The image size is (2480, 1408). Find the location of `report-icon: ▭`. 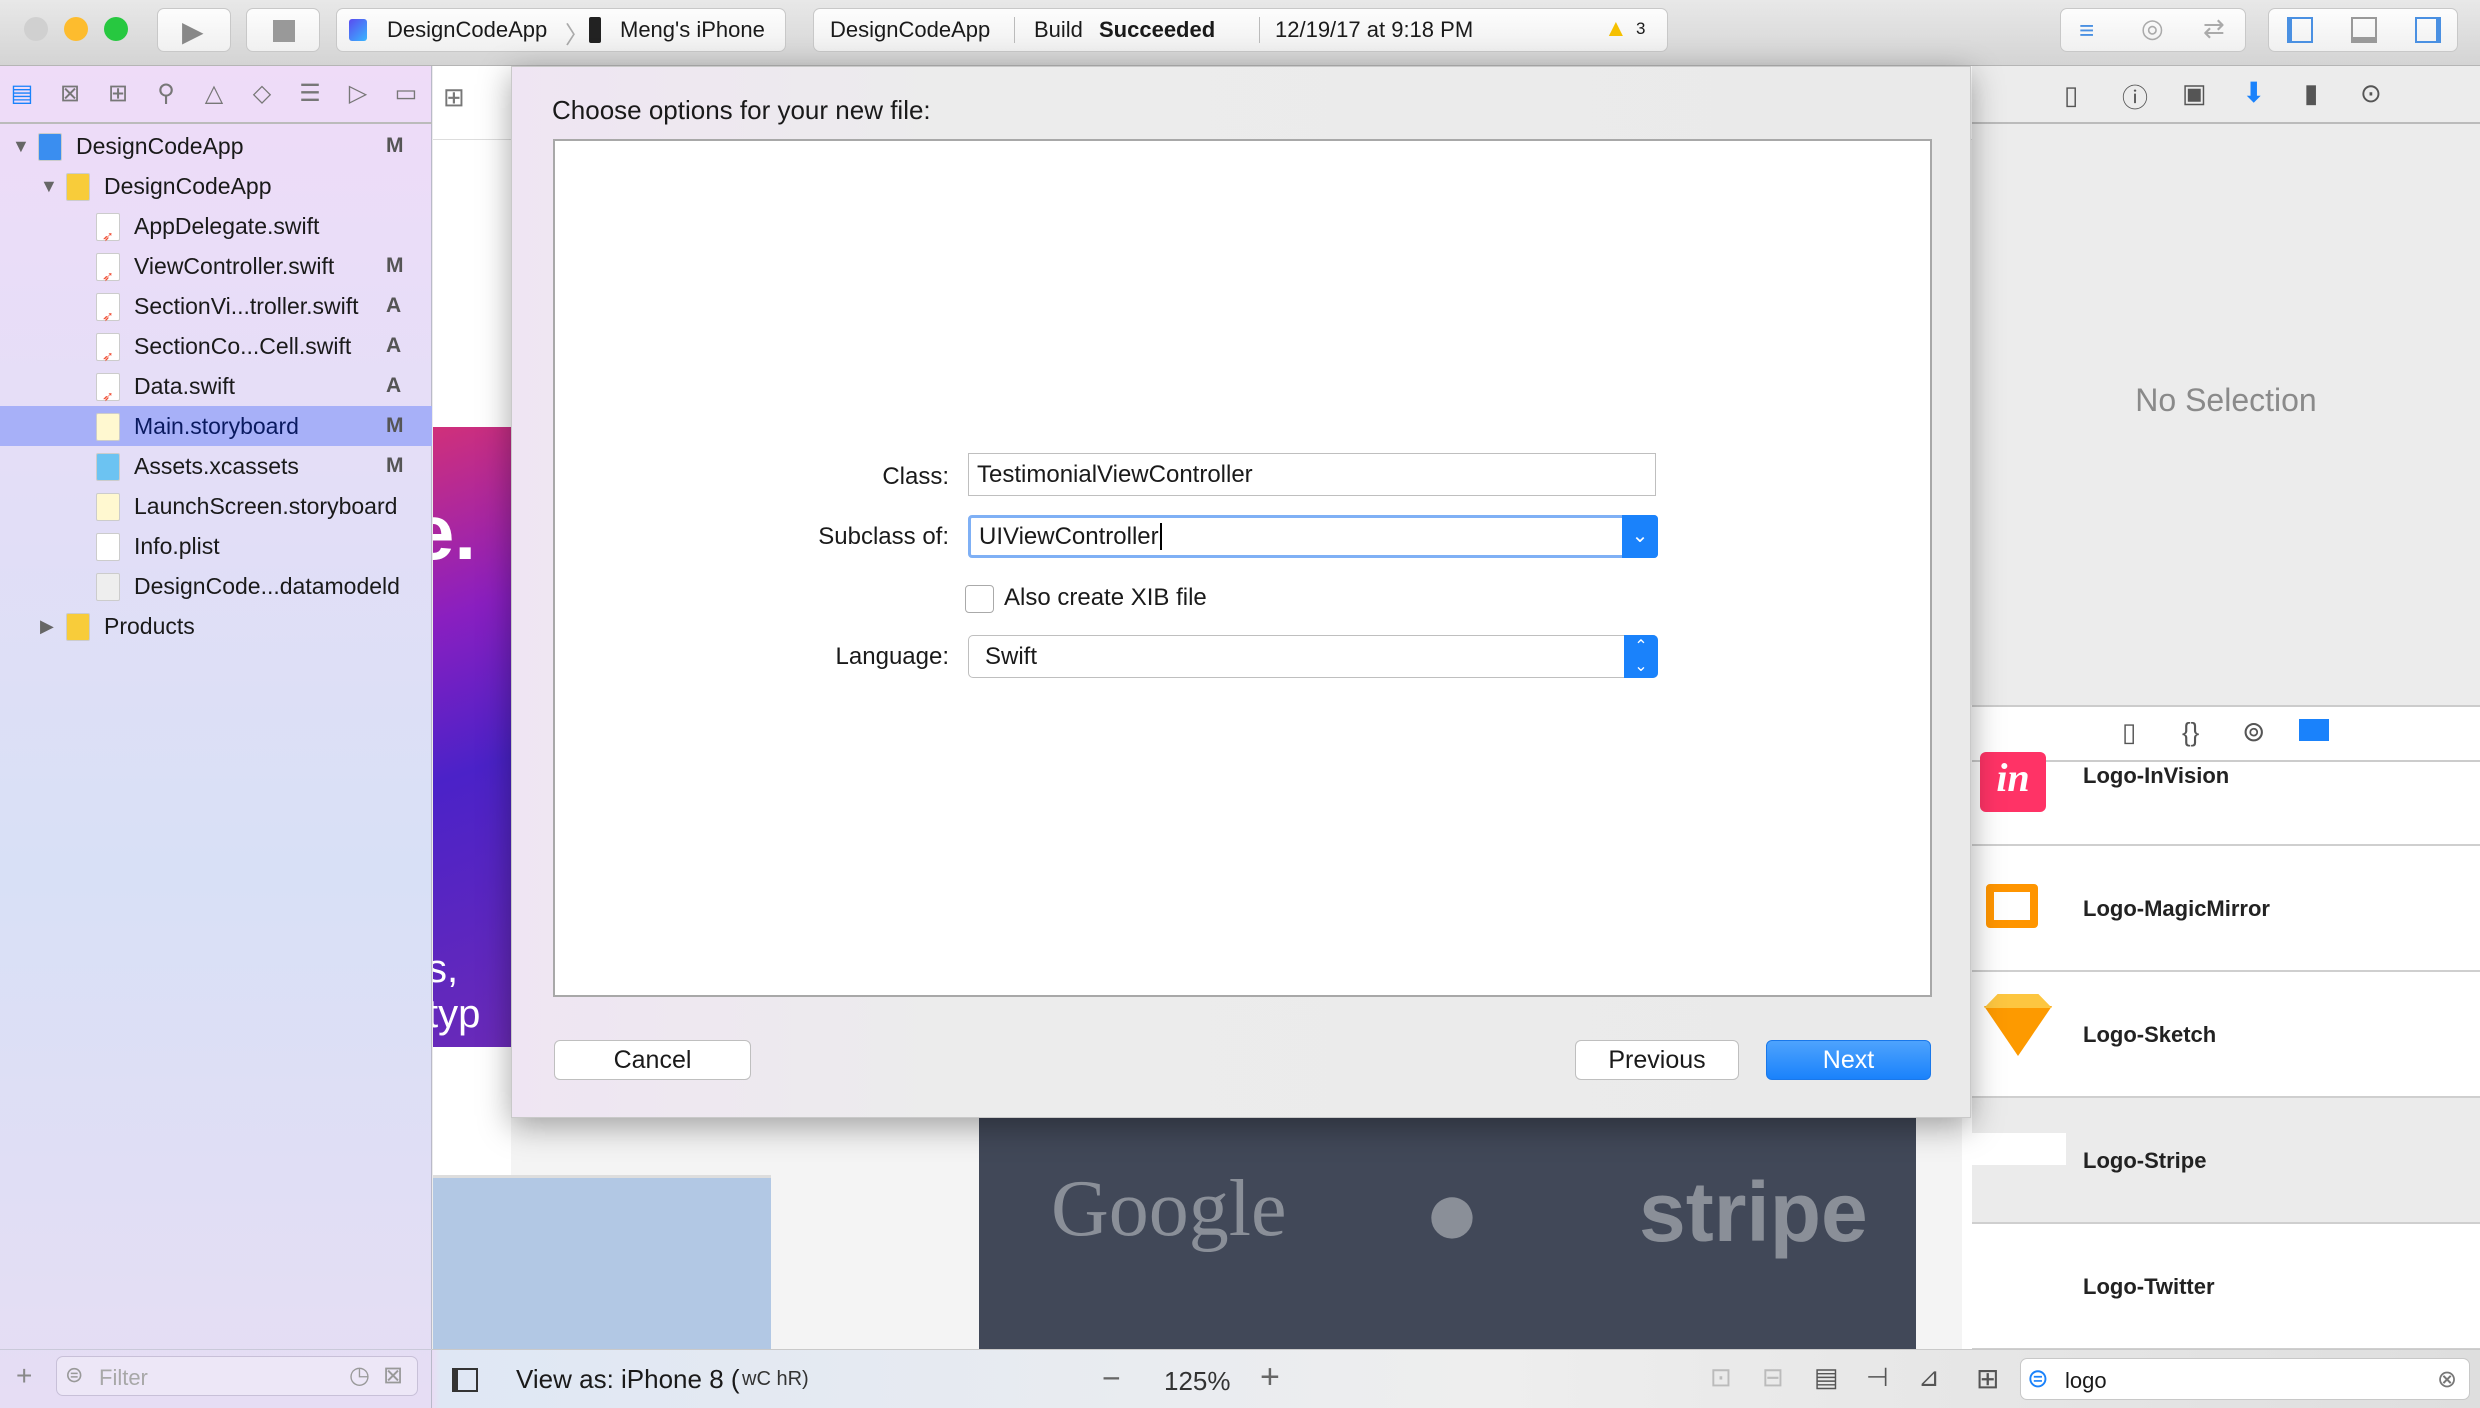

report-icon: ▭ is located at coordinates (406, 94).